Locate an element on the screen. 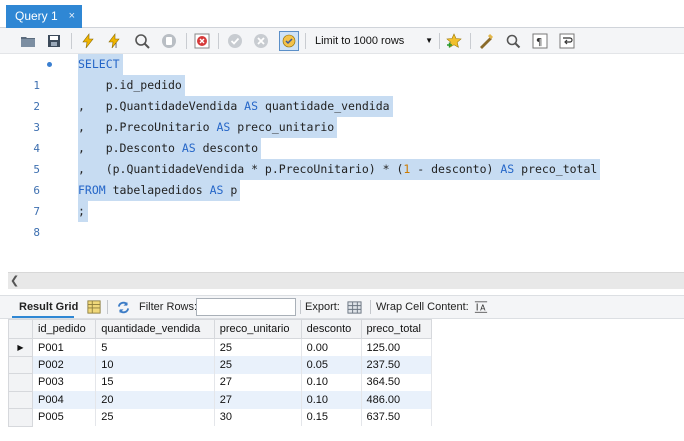 Image resolution: width=684 pixels, height=441 pixels. cell: 637.50 is located at coordinates (397, 417).